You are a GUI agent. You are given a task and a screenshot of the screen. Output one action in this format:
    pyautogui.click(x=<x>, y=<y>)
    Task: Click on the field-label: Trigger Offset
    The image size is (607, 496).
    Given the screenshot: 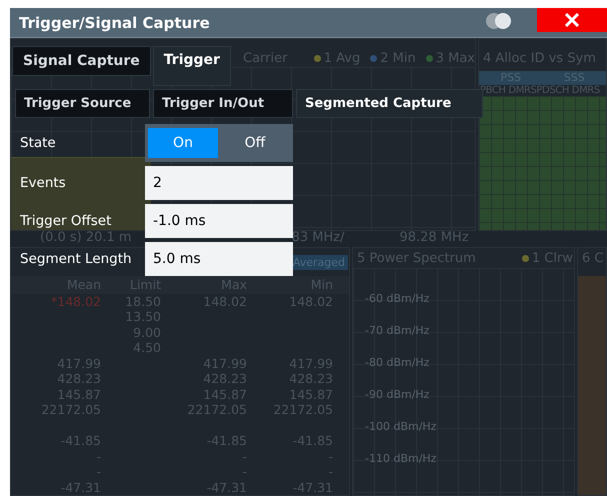 What is the action you would take?
    pyautogui.click(x=65, y=221)
    